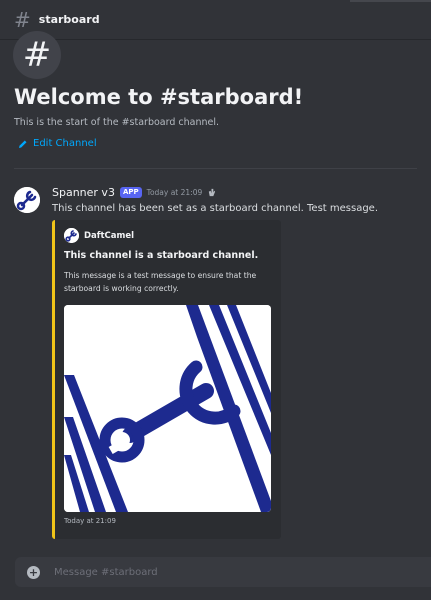  What do you see at coordinates (109, 236) in the screenshot?
I see `embed-author-name: DaftCamel` at bounding box center [109, 236].